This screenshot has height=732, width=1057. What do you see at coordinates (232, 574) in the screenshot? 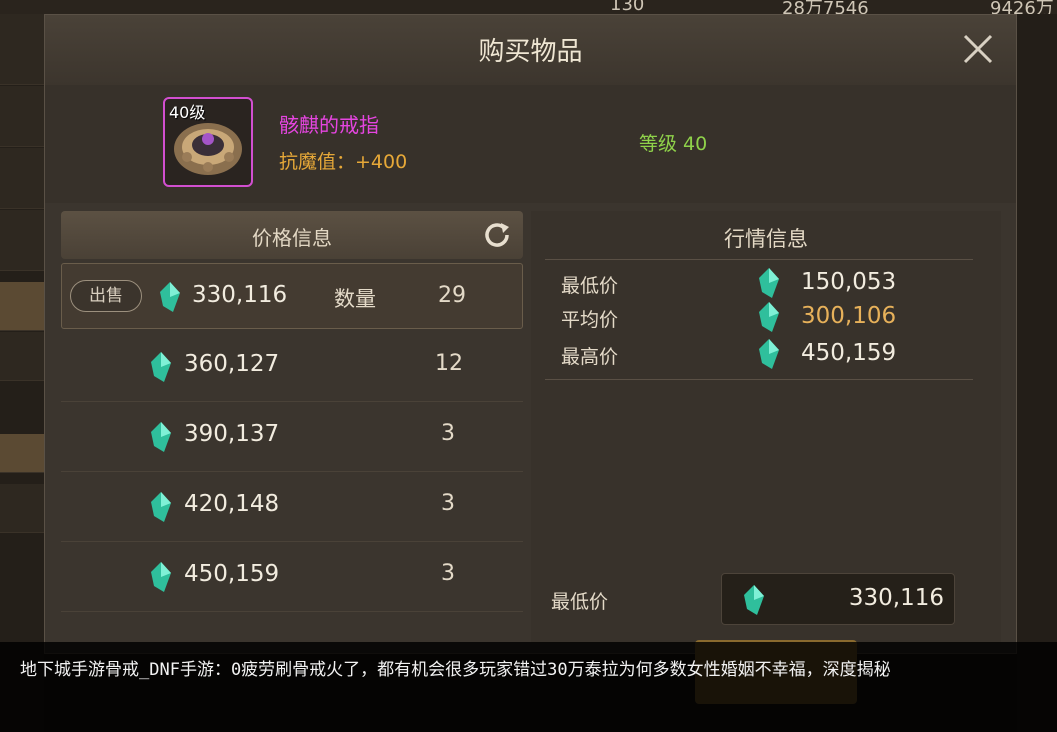
I see `listing-price: 450,159` at bounding box center [232, 574].